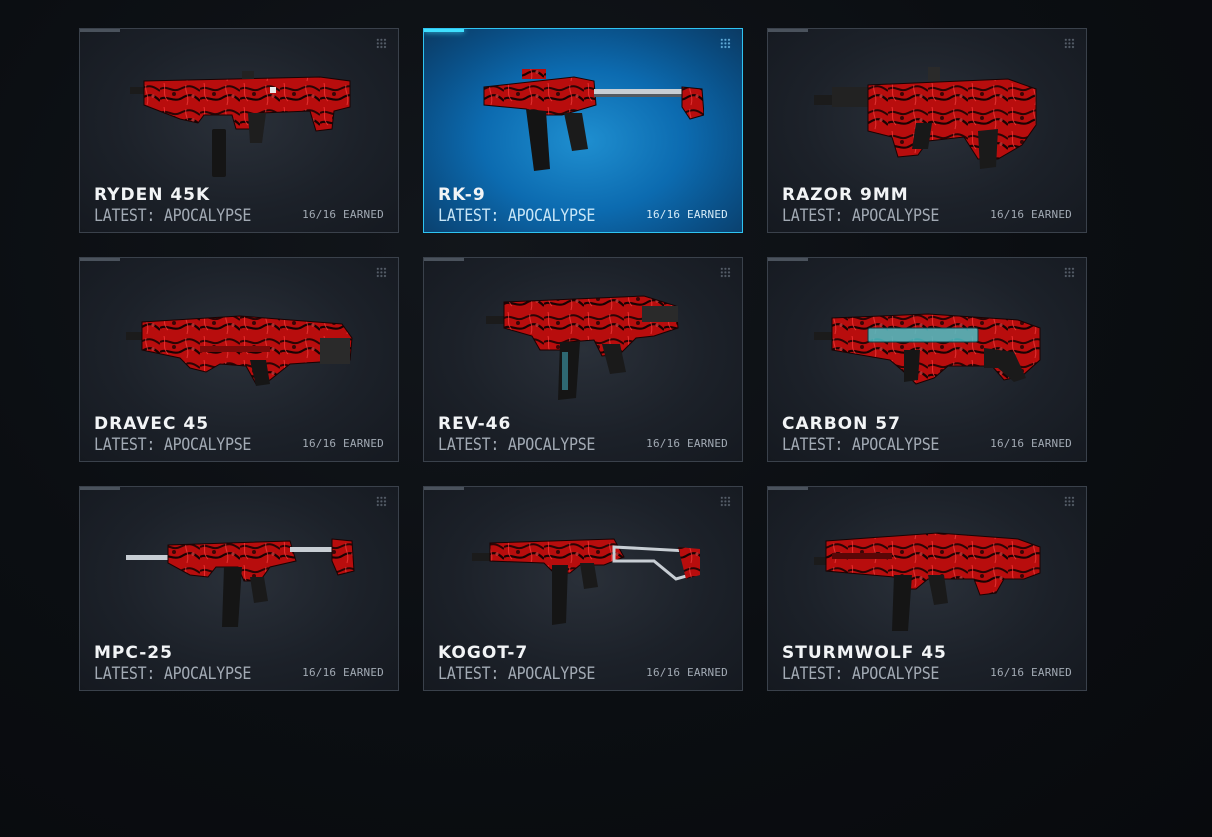  What do you see at coordinates (239, 350) in the screenshot?
I see `dravec-45-weapon-image` at bounding box center [239, 350].